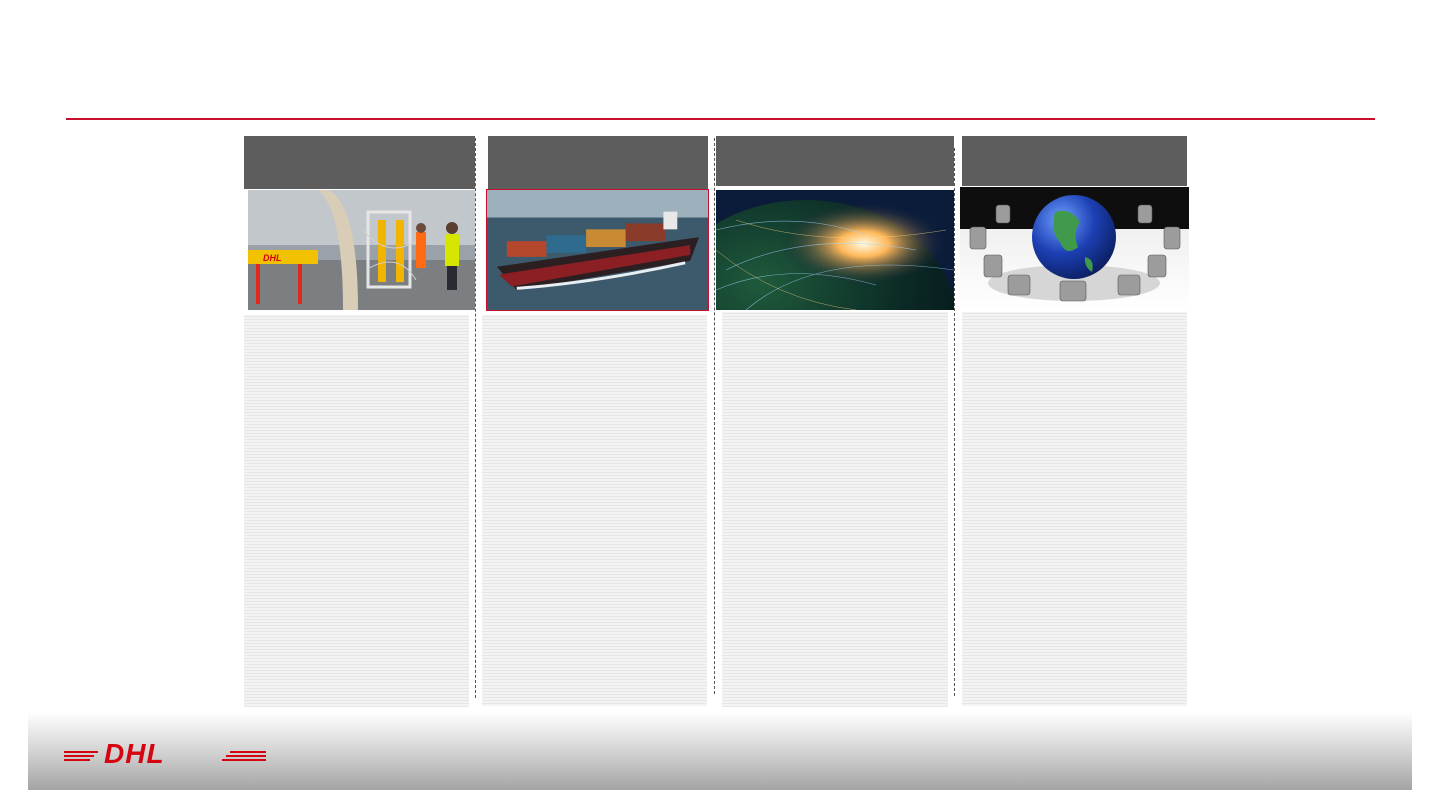 The height and width of the screenshot is (810, 1440). What do you see at coordinates (835, 509) in the screenshot?
I see `column-body-network` at bounding box center [835, 509].